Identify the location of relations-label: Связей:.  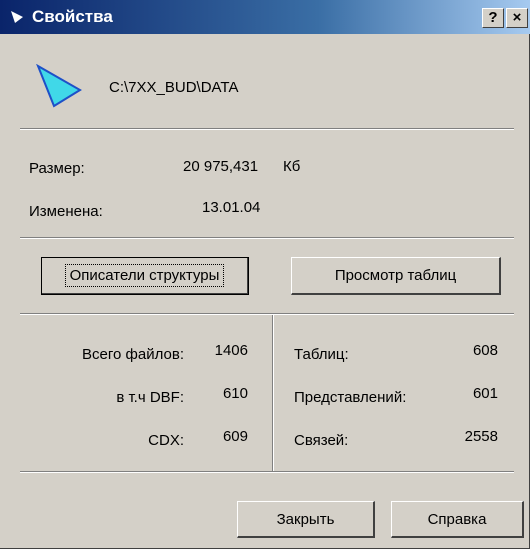
(321, 440).